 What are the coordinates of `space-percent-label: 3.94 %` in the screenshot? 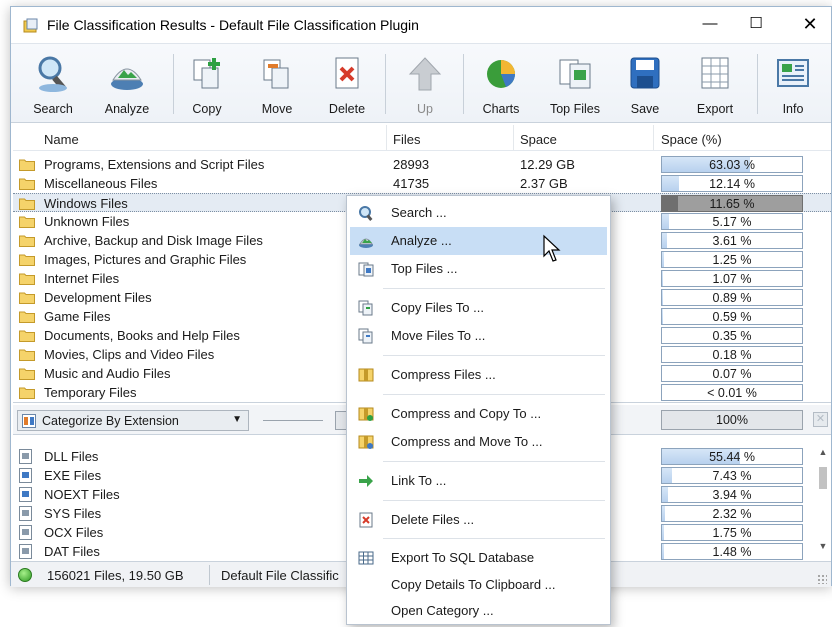 It's located at (732, 495).